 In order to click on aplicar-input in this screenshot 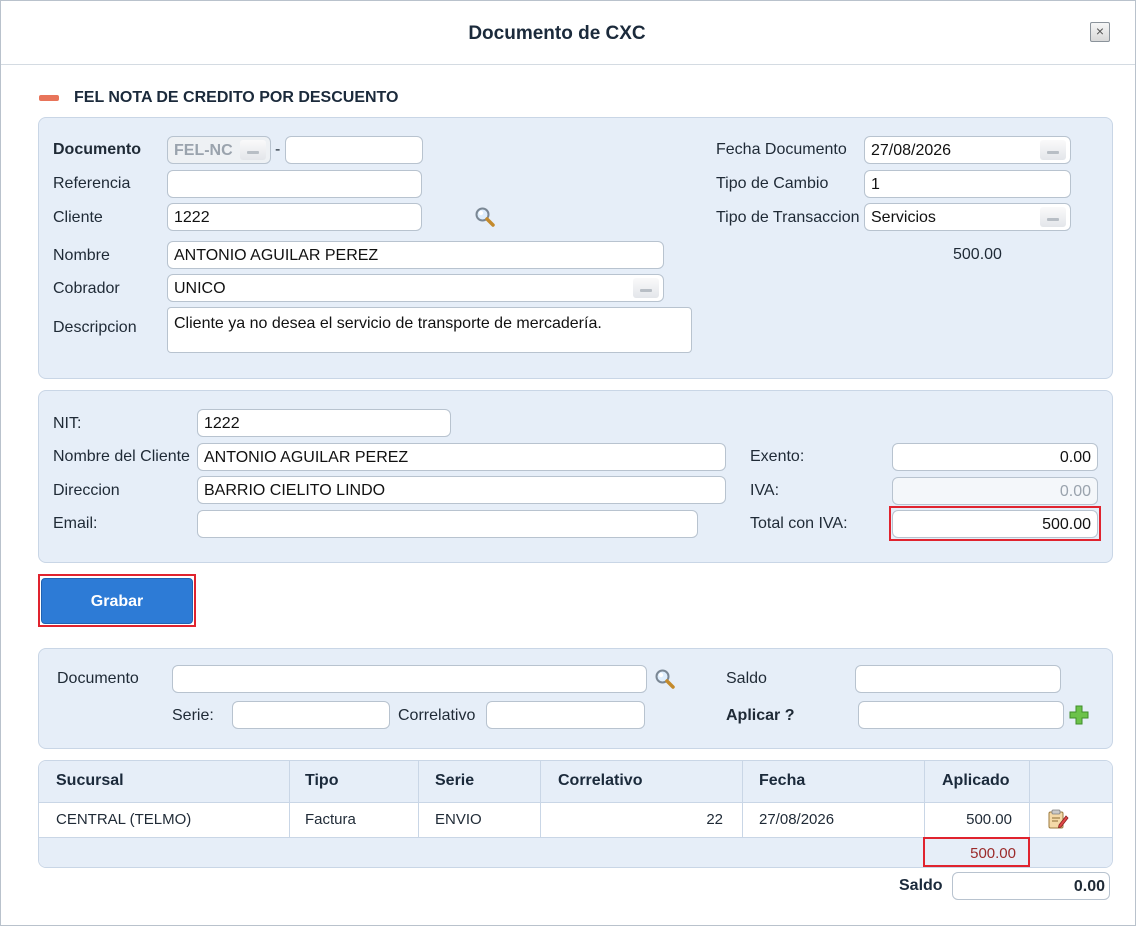, I will do `click(961, 715)`.